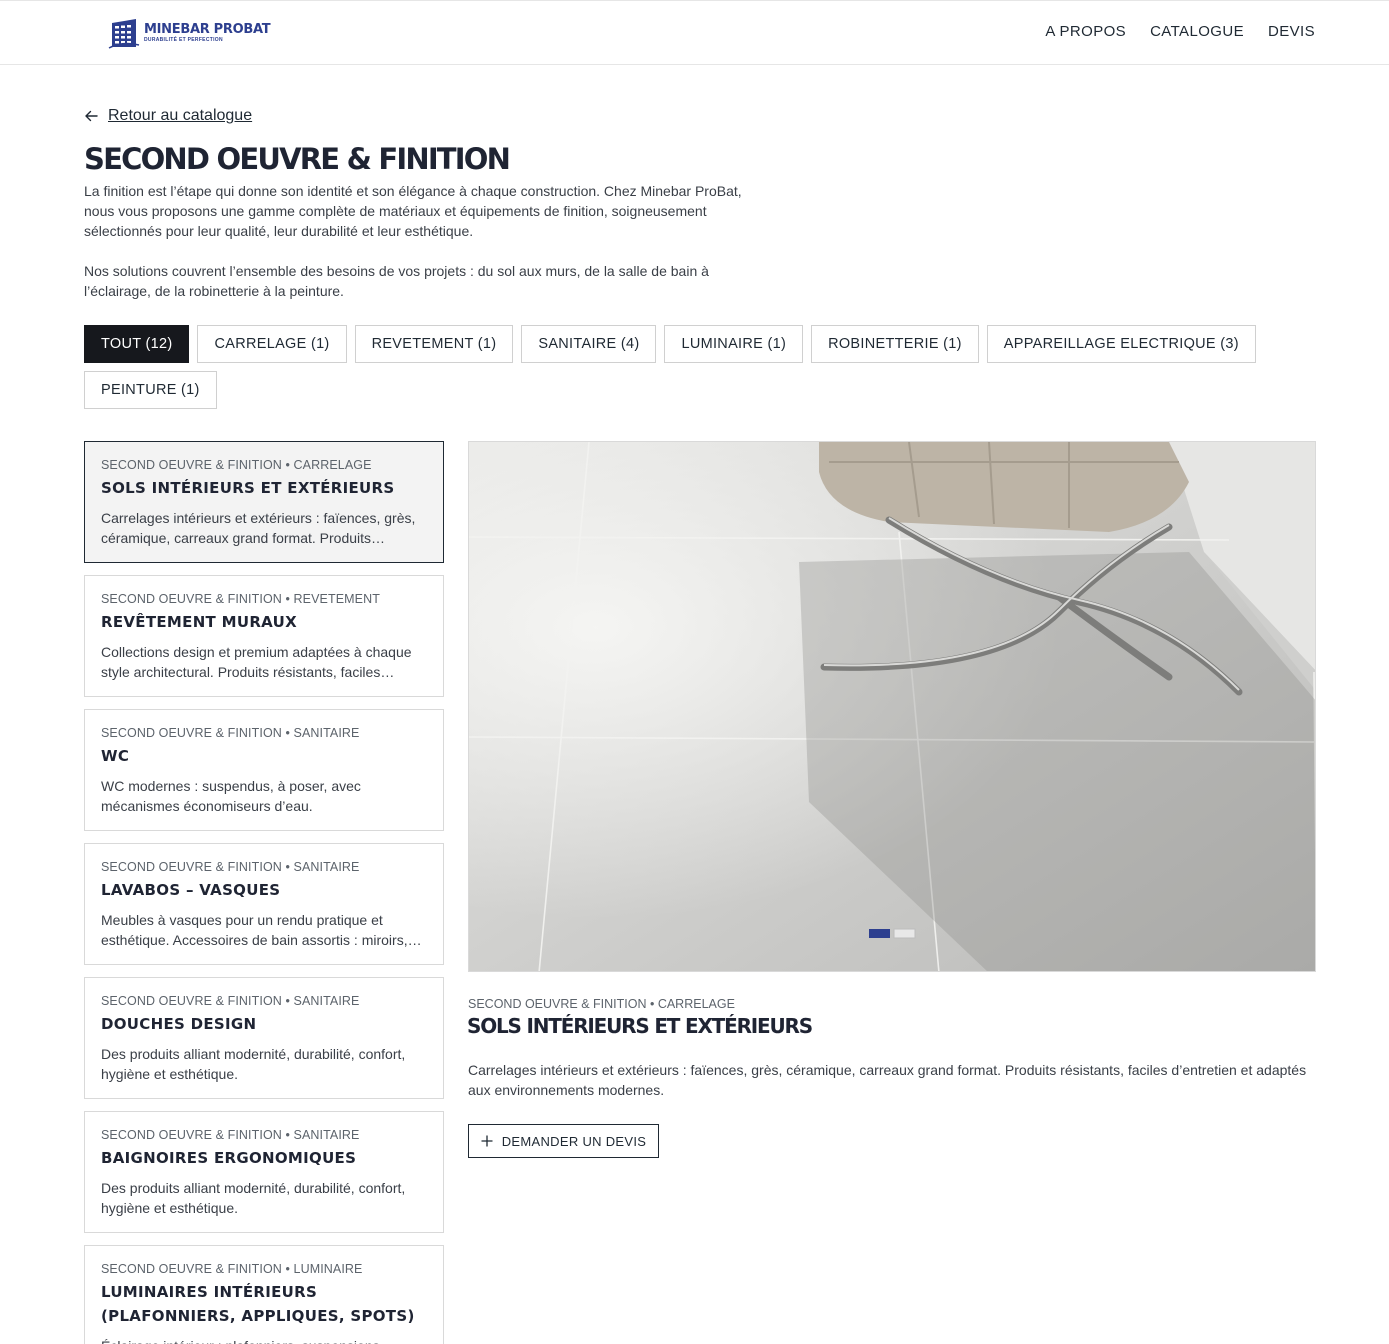 The image size is (1389, 1344). Describe the element at coordinates (240, 599) in the screenshot. I see `product-category: SECOND OEUVRE & FINITION • REVETEMENT` at that location.